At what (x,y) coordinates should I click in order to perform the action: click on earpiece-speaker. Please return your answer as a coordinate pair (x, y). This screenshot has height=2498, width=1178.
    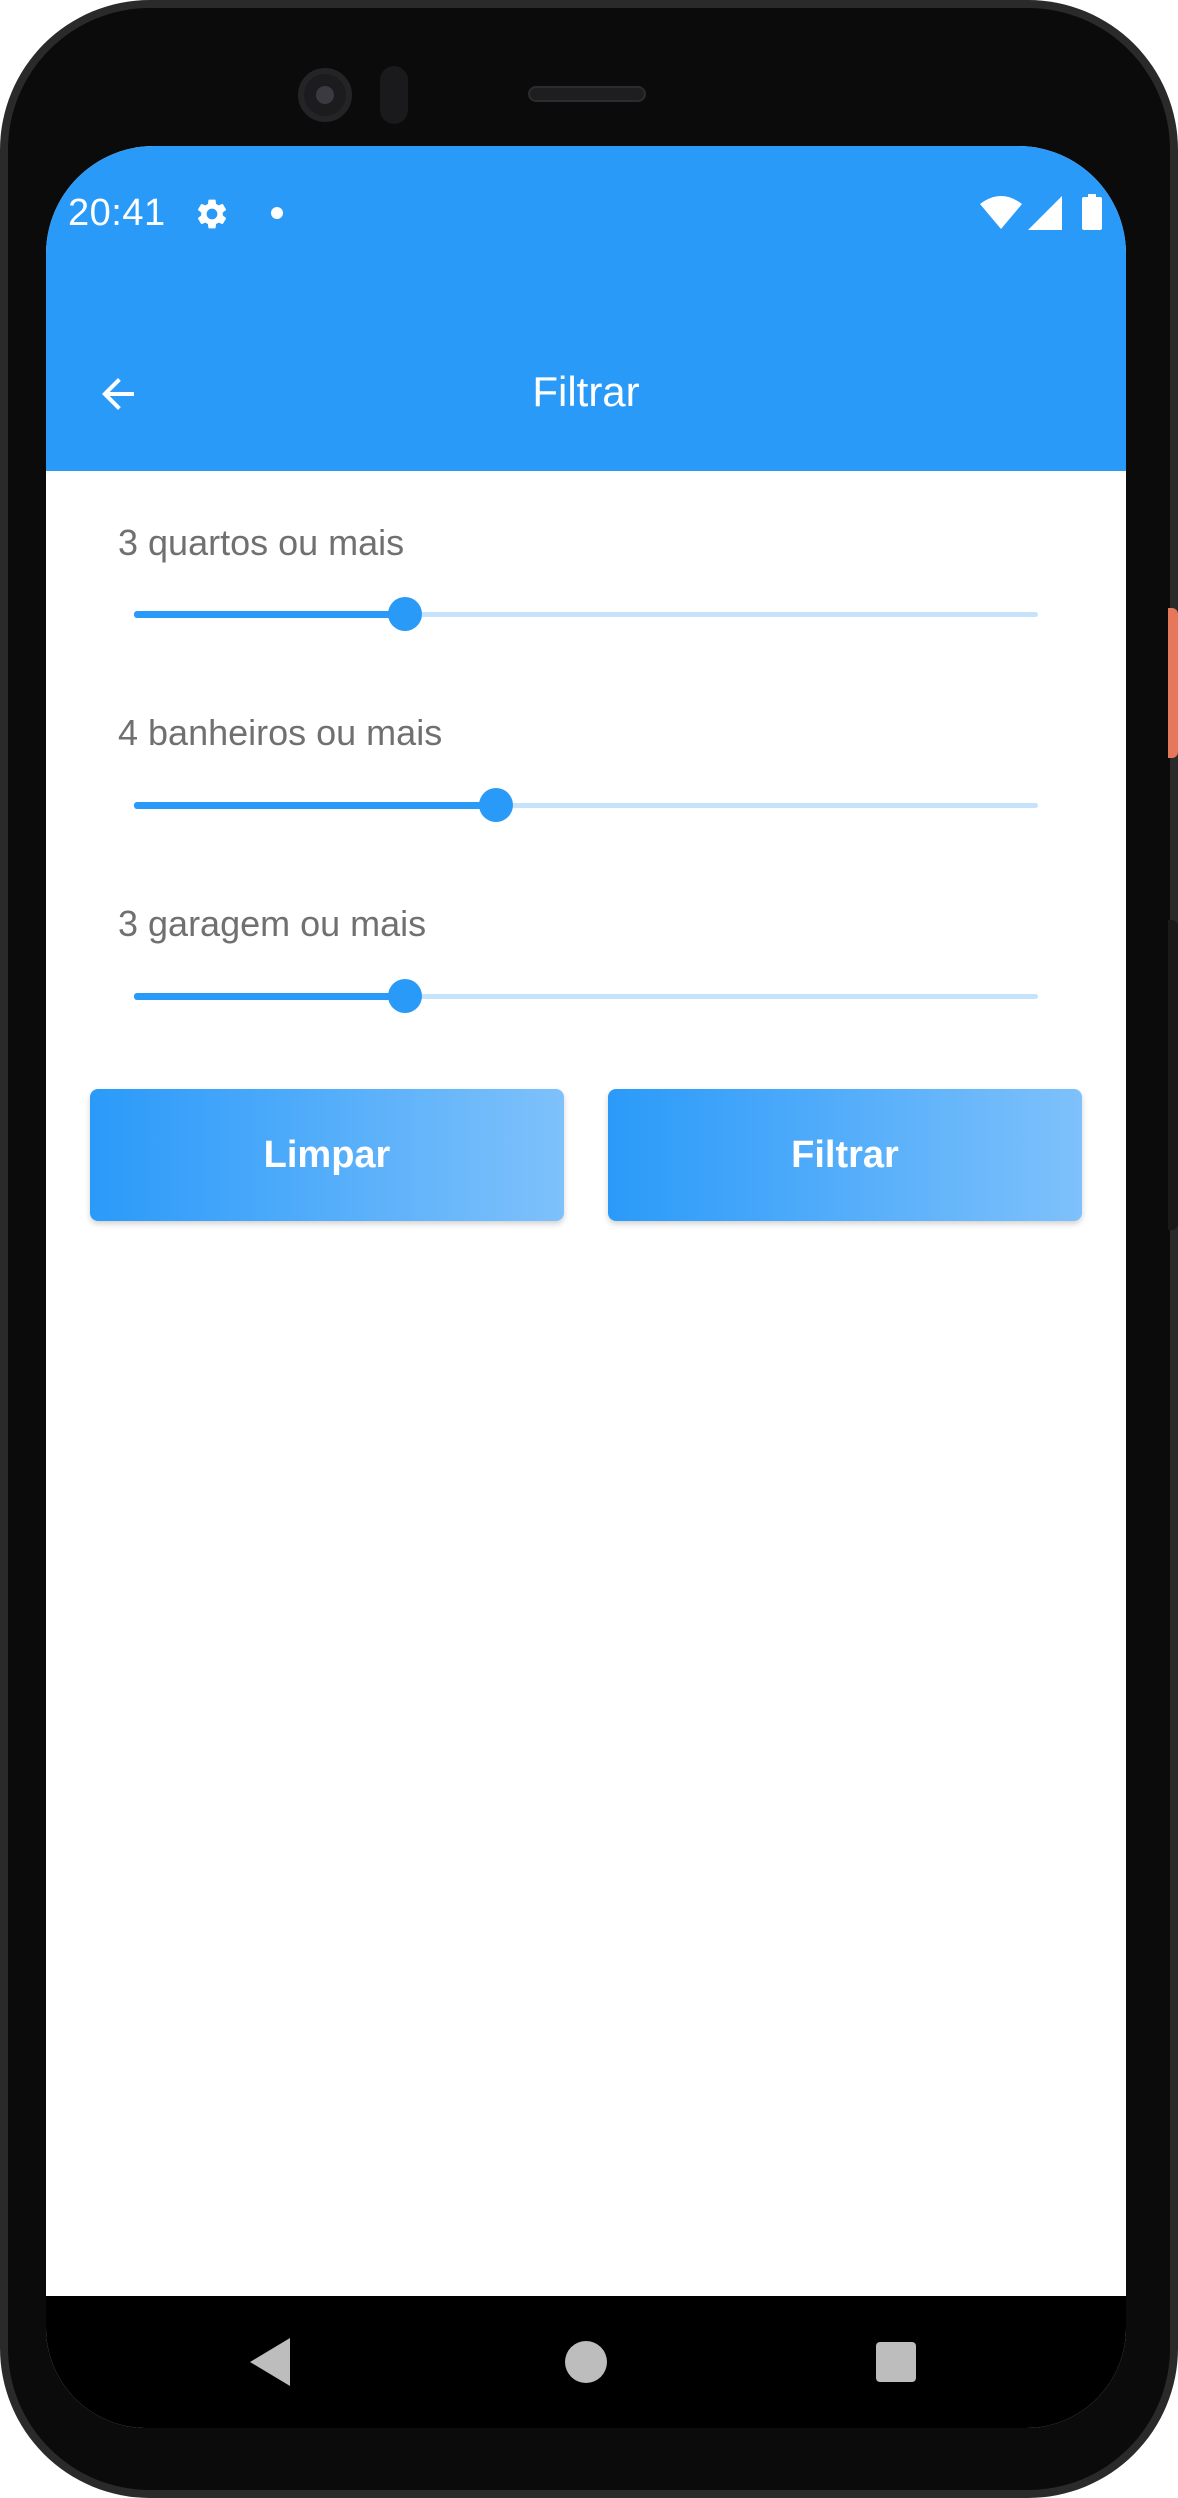
    Looking at the image, I should click on (587, 94).